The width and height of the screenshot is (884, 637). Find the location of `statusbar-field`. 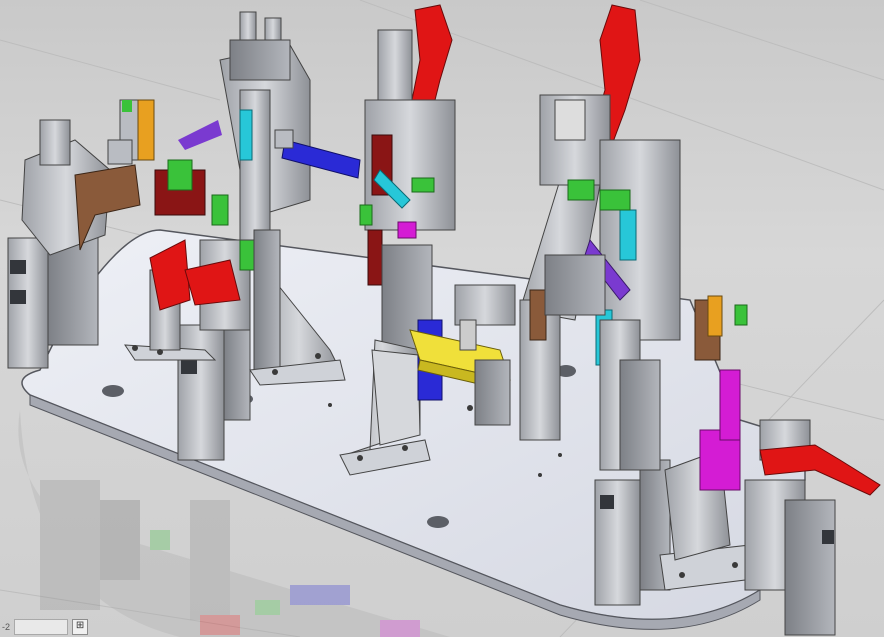

statusbar-field is located at coordinates (41, 627).